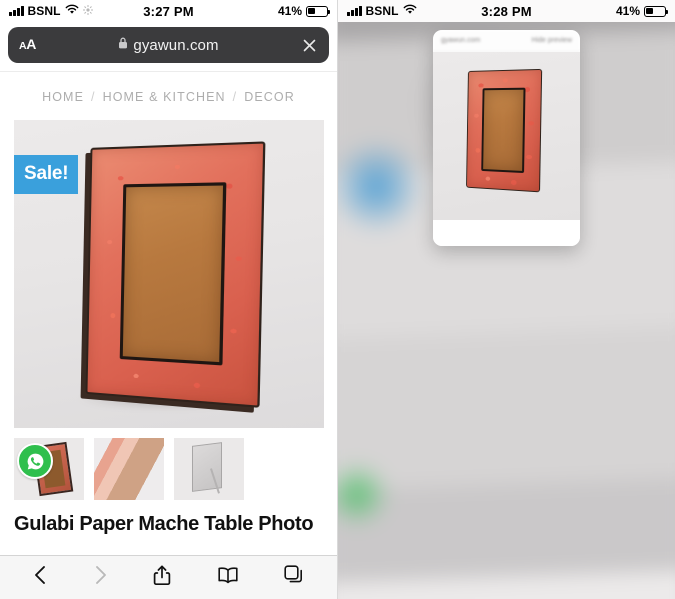 Image resolution: width=675 pixels, height=599 pixels. I want to click on thumbnail-frame-front, so click(49, 469).